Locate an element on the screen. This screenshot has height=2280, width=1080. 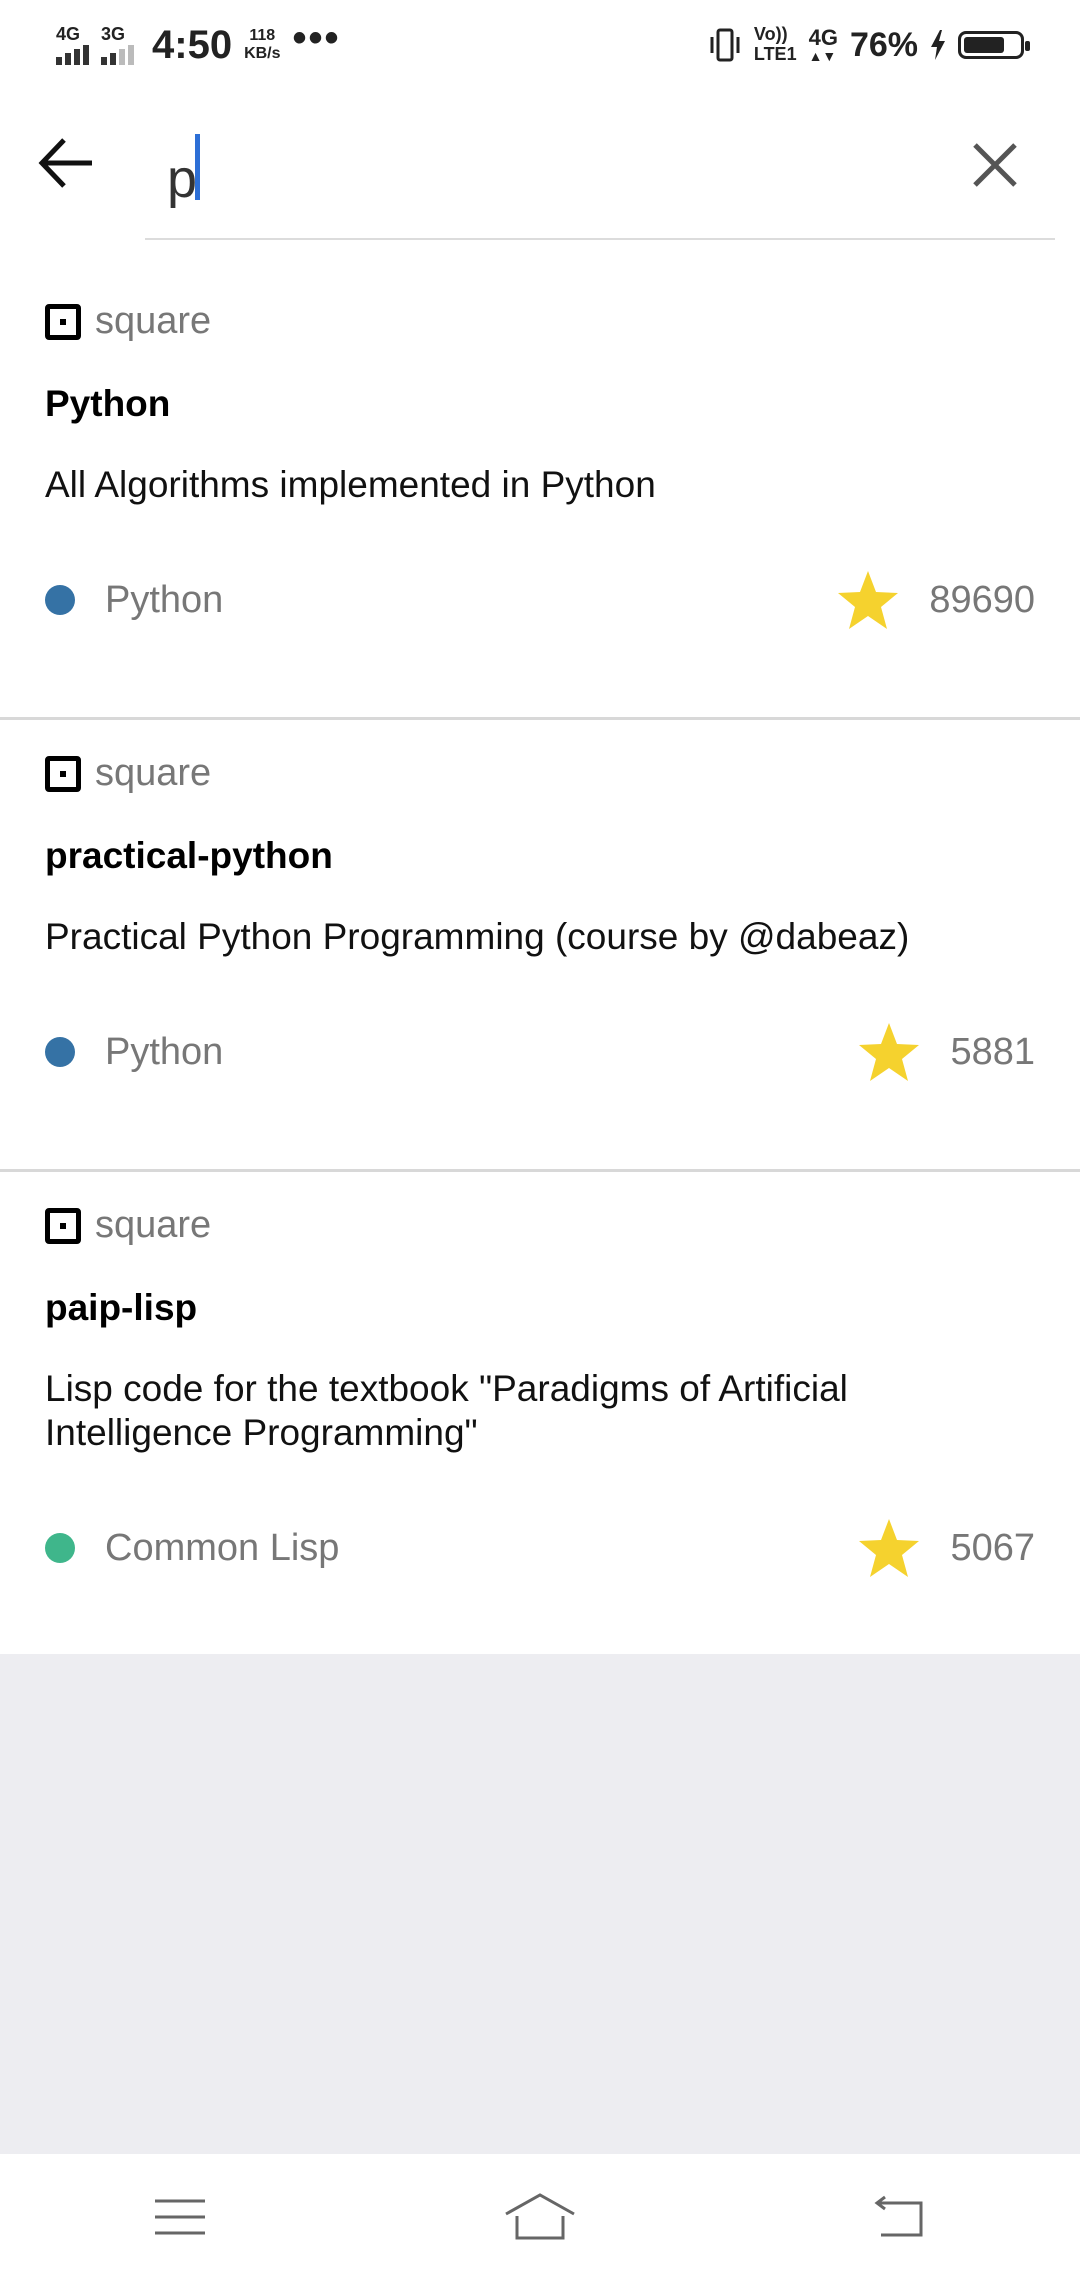
repo-meta: Python 89690 is located at coordinates (540, 600).